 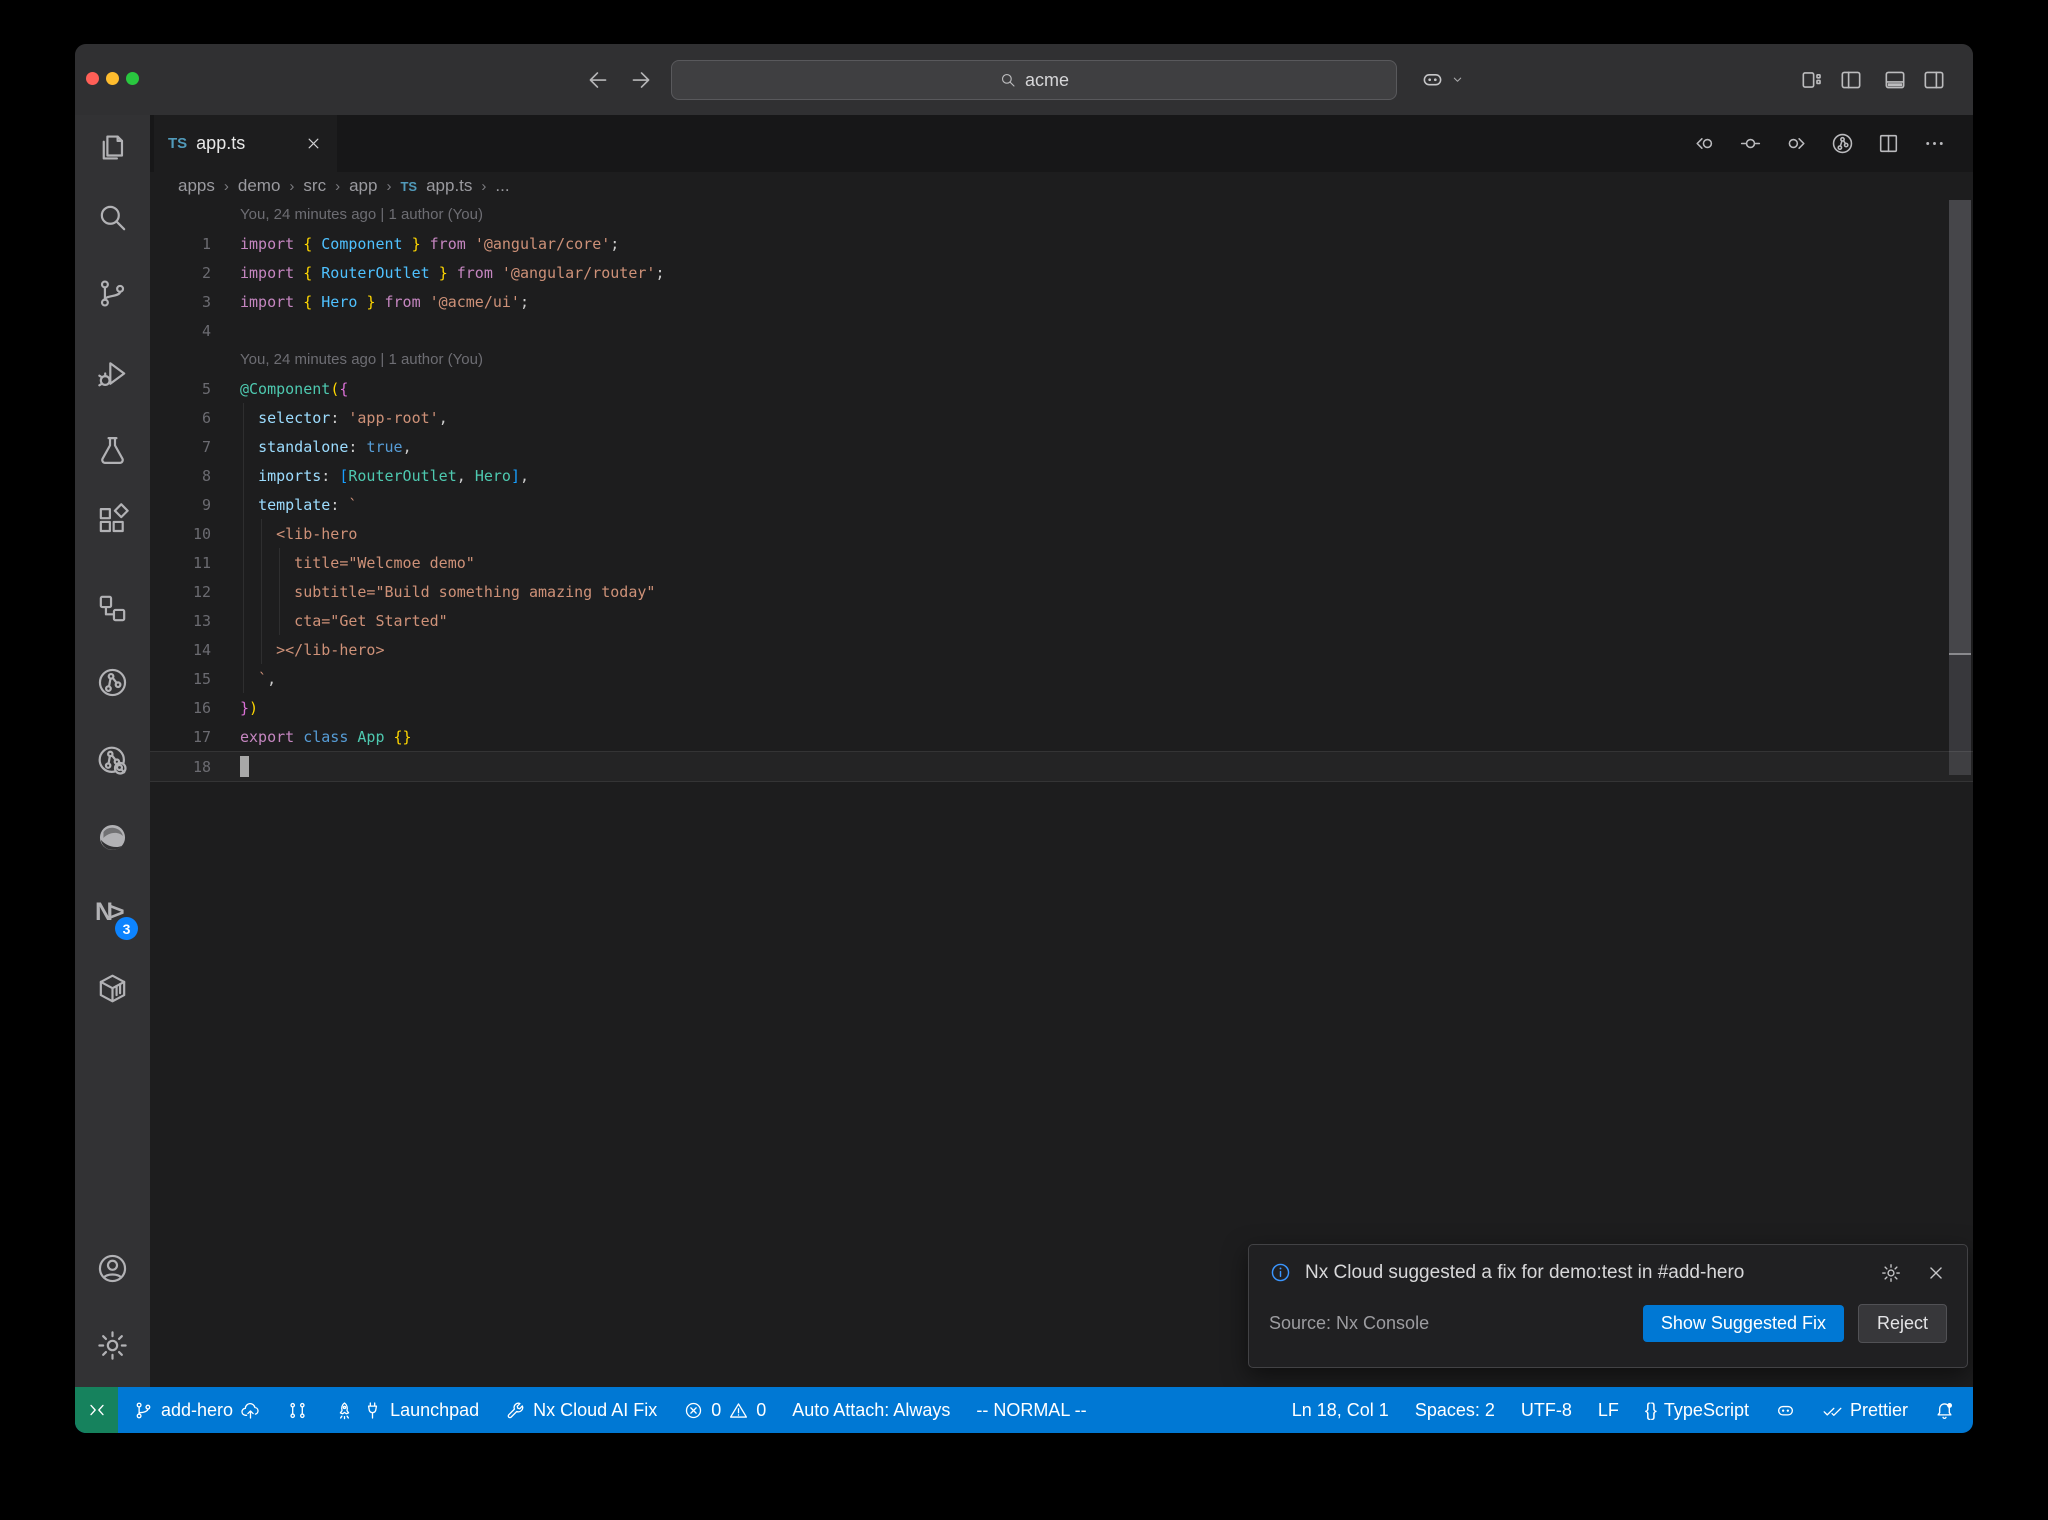 What do you see at coordinates (449, 186) in the screenshot?
I see `breadcrumb-file: app.ts` at bounding box center [449, 186].